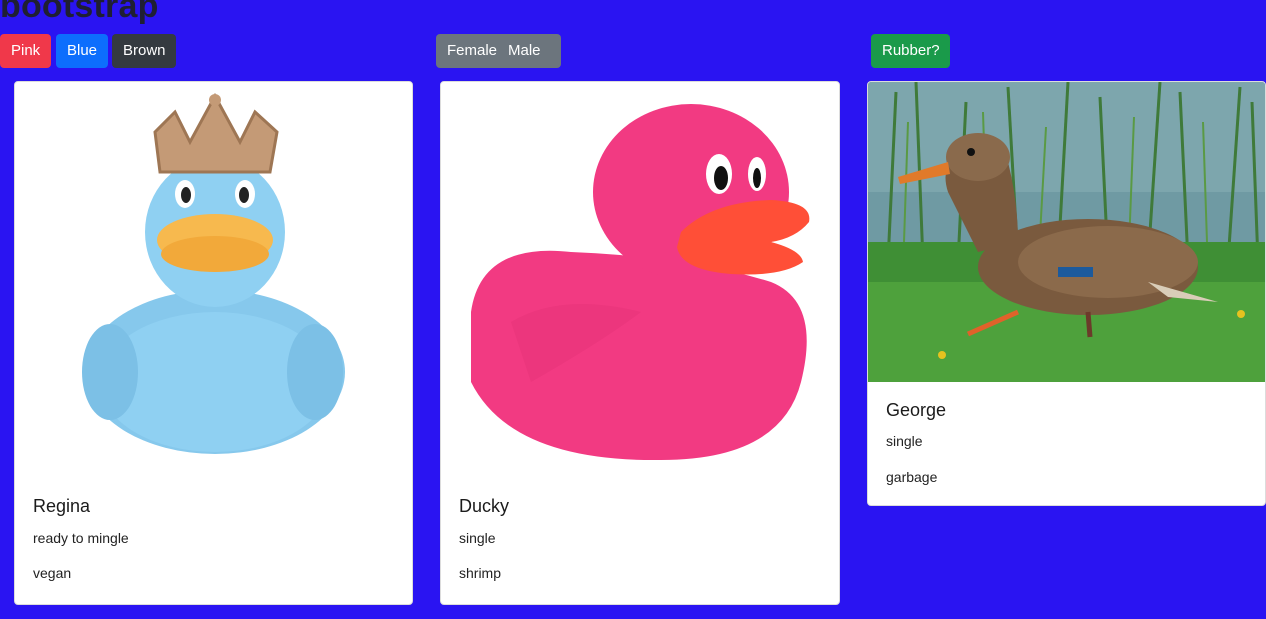 The height and width of the screenshot is (619, 1266). What do you see at coordinates (82, 51) in the screenshot?
I see `filter-blue-button: Blue` at bounding box center [82, 51].